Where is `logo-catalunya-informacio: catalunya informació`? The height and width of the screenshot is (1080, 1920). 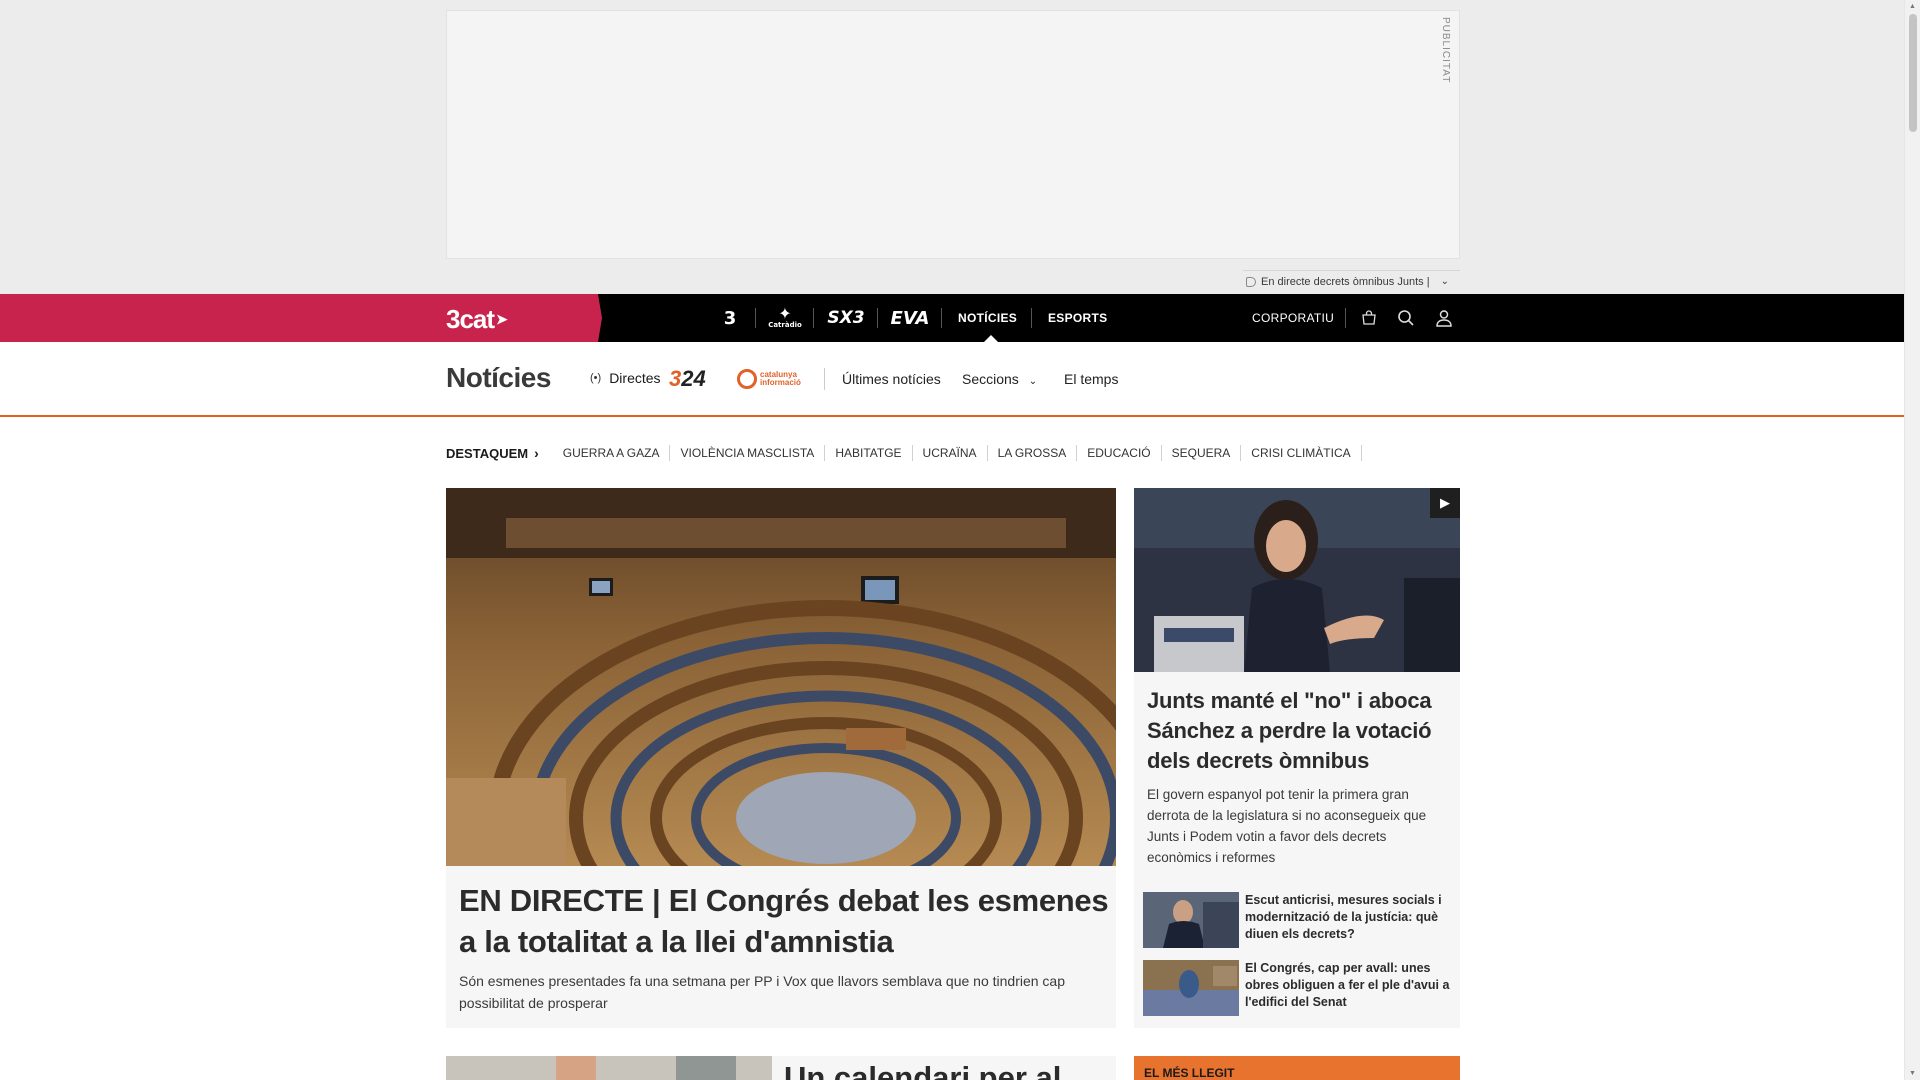 logo-catalunya-informacio: catalunya informació is located at coordinates (778, 379).